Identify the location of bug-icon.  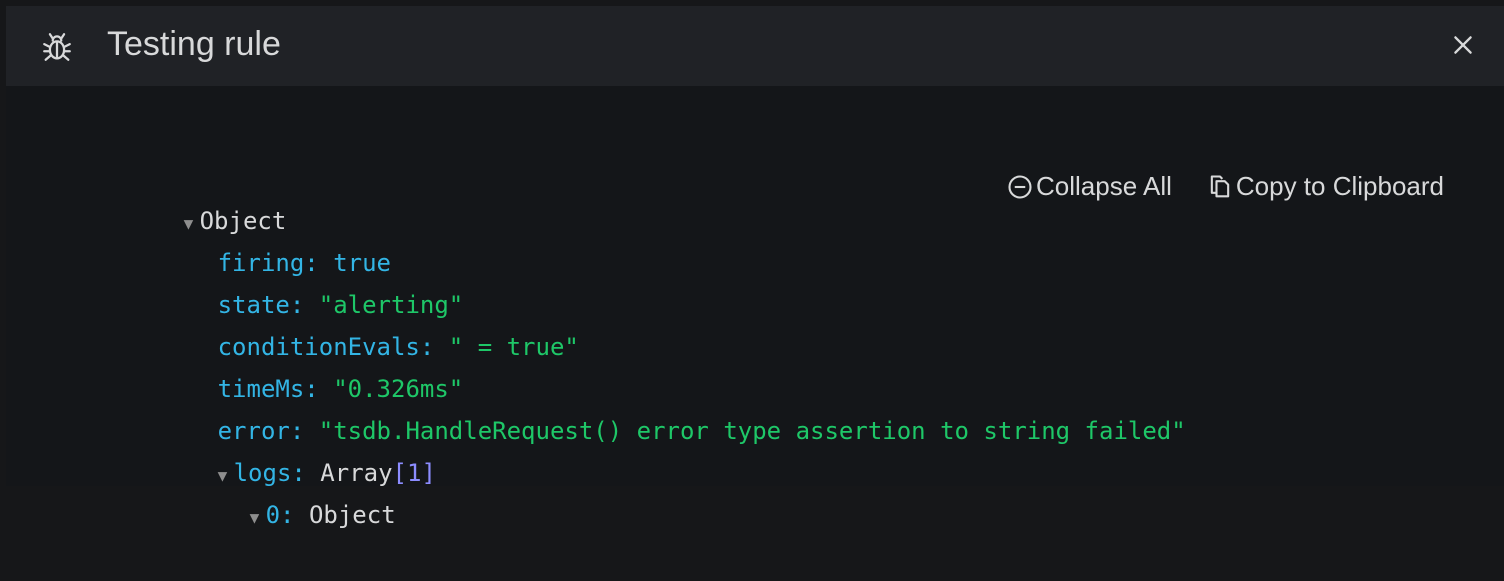
(57, 47).